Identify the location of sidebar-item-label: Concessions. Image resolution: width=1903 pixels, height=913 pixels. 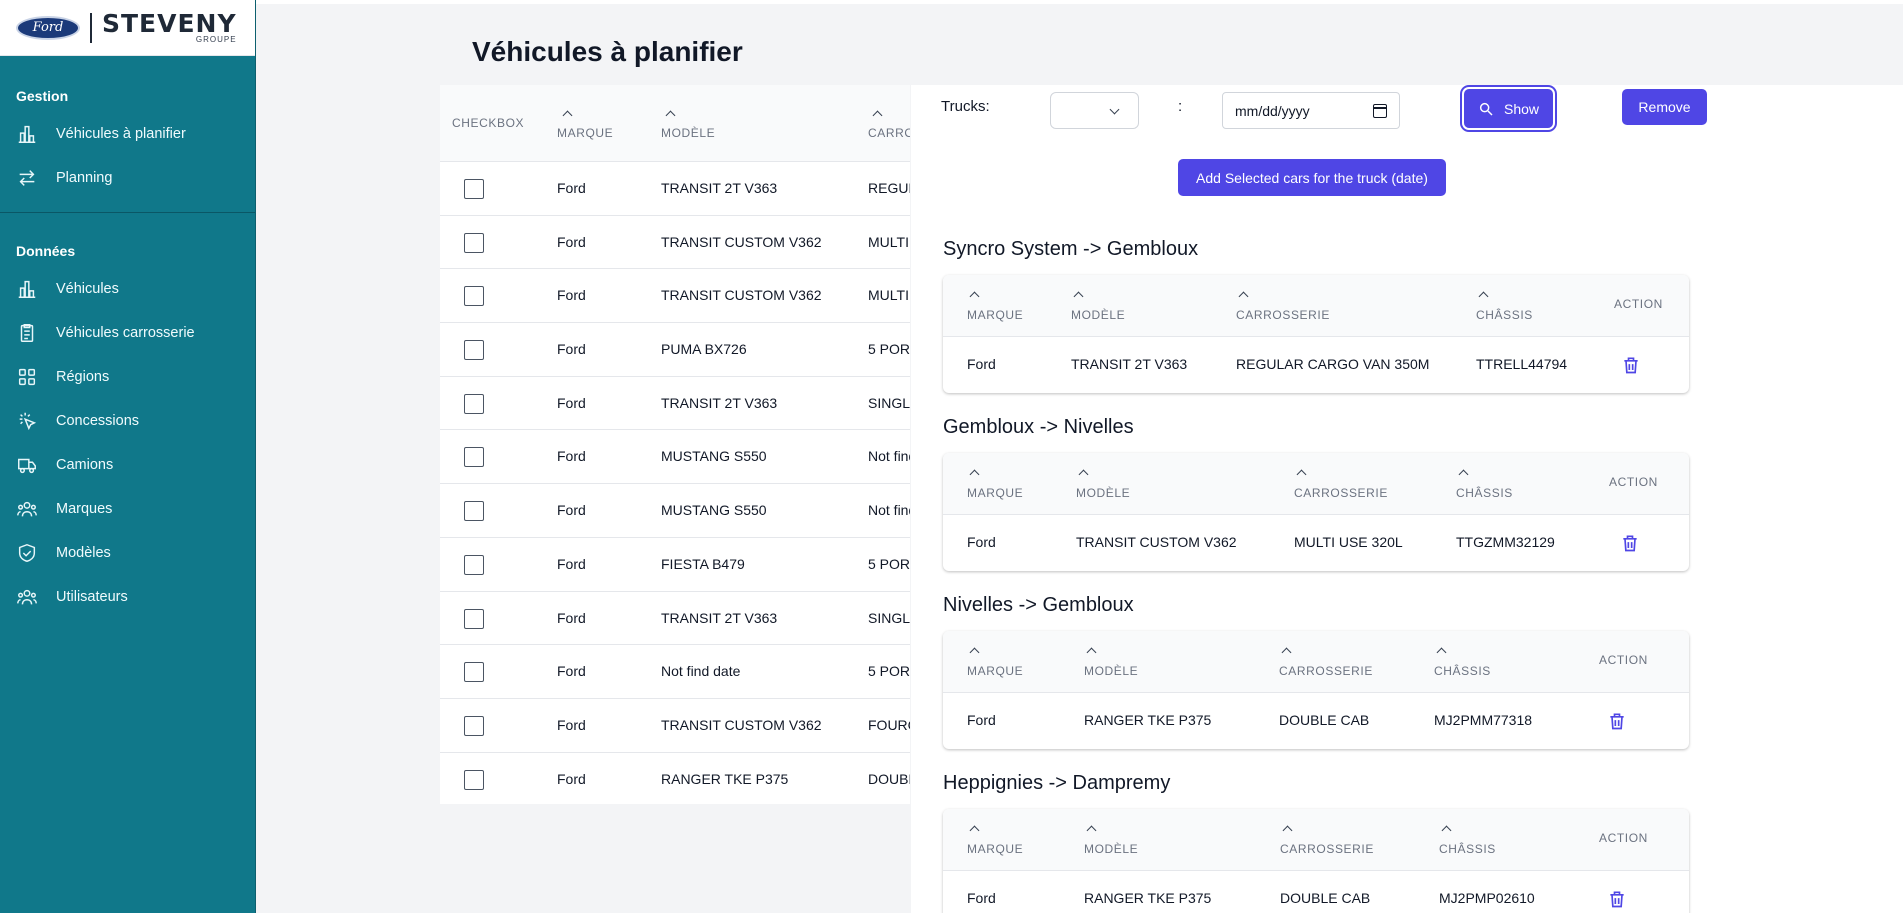
(98, 421).